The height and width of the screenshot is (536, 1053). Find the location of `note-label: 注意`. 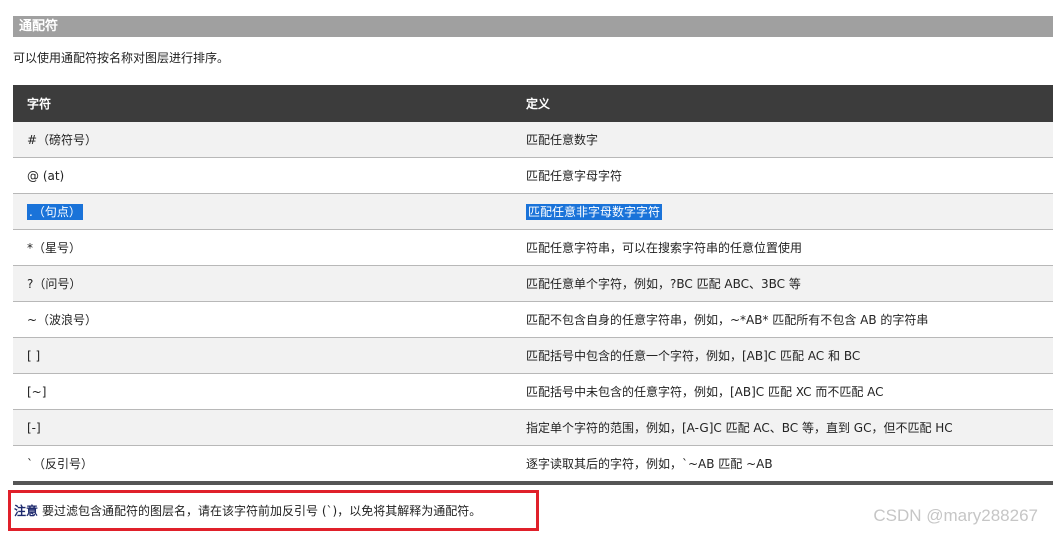

note-label: 注意 is located at coordinates (26, 511).